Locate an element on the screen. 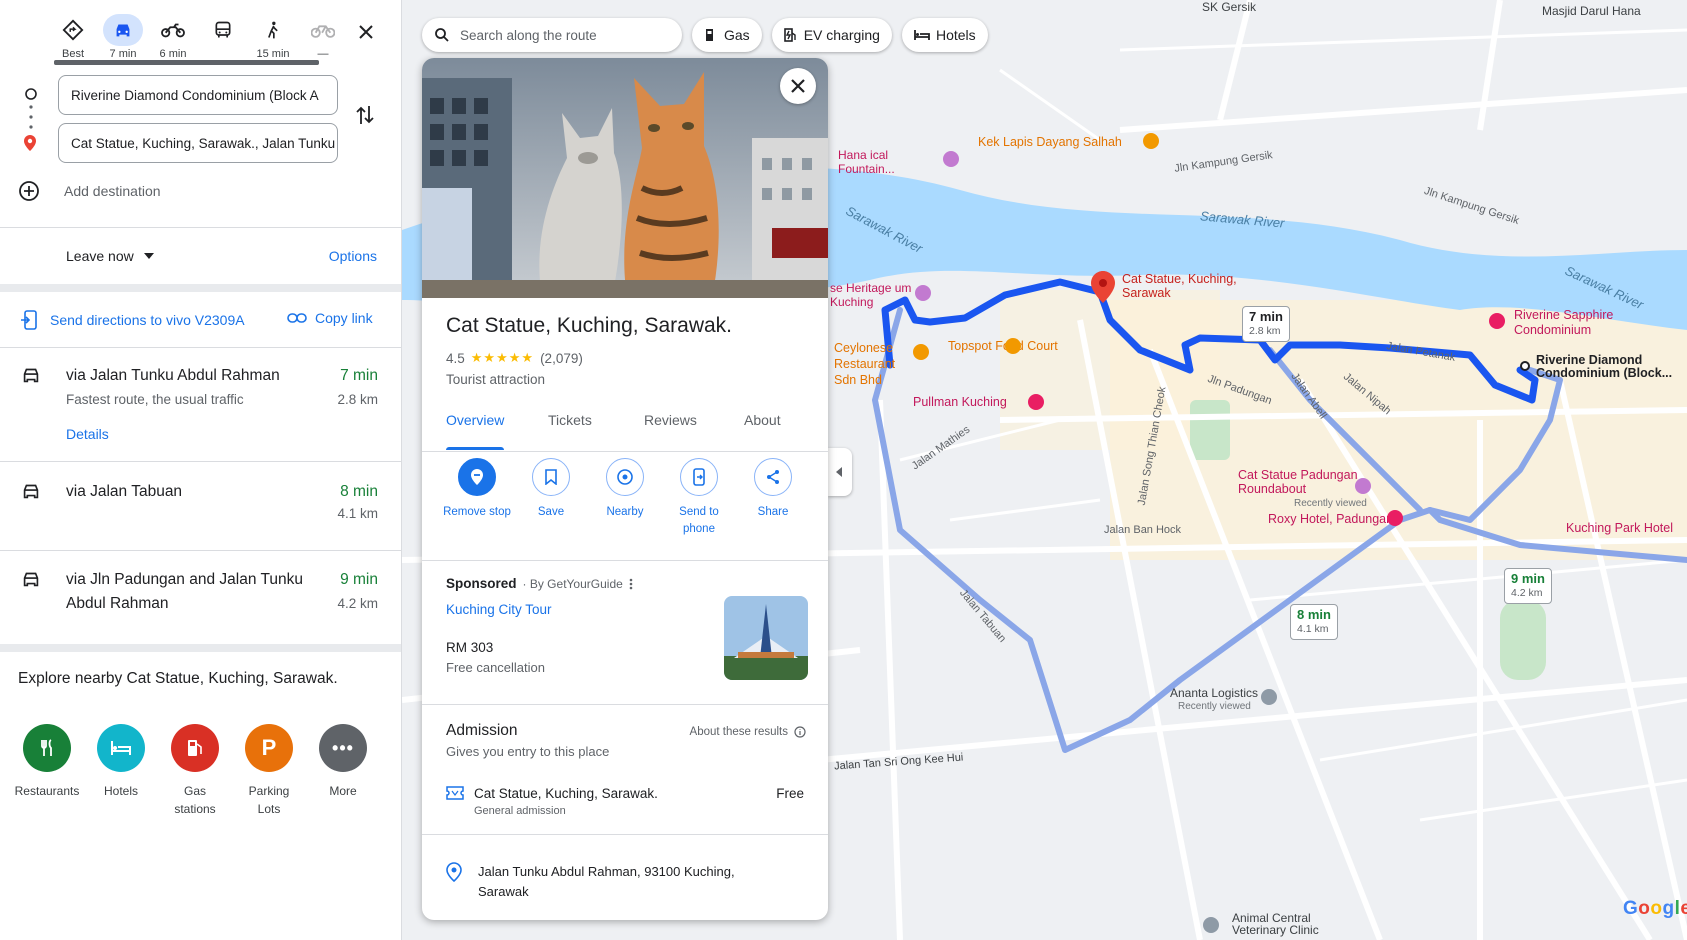 Image resolution: width=1687 pixels, height=940 pixels. route-option-2: via Jalan Tabuan 8 min 4.1 km is located at coordinates (200, 515).